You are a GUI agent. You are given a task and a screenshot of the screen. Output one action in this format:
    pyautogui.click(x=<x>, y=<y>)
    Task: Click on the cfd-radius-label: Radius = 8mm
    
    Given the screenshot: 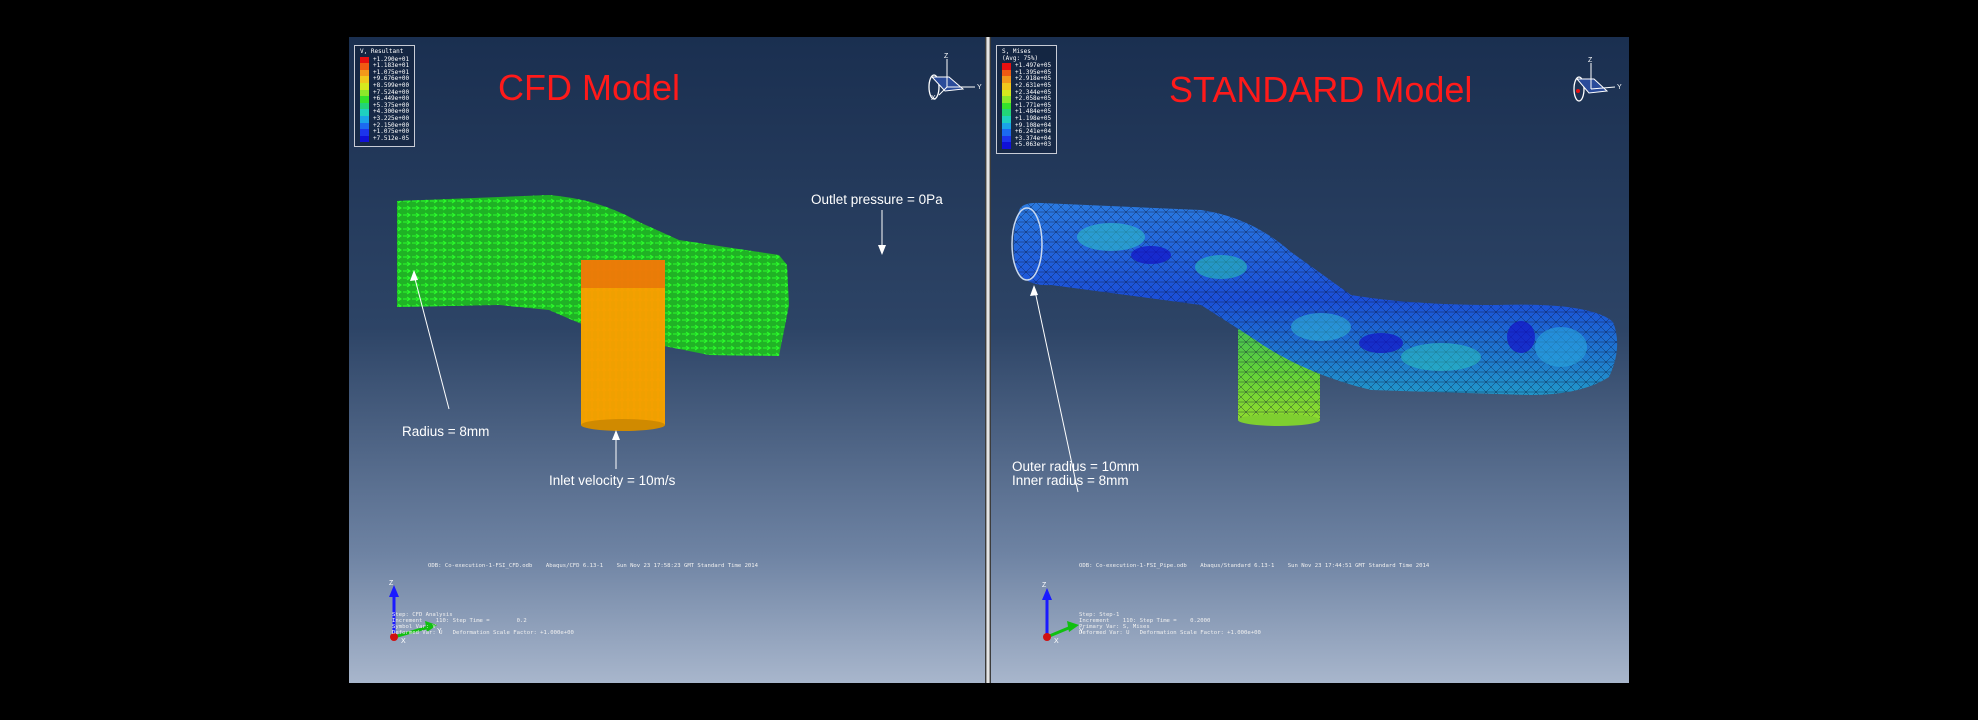 What is the action you would take?
    pyautogui.click(x=446, y=431)
    